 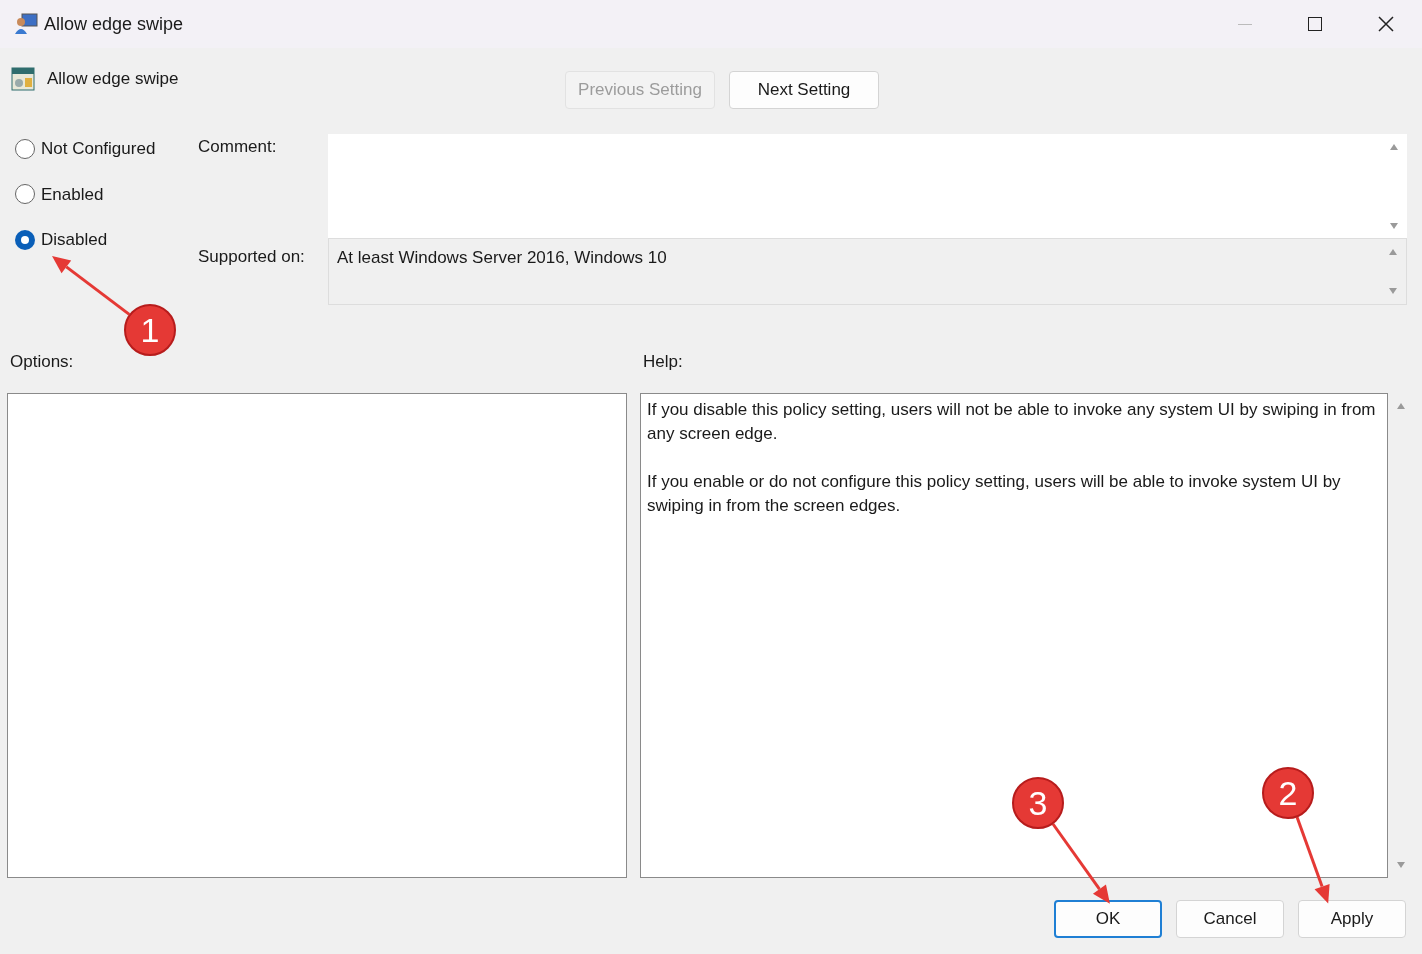 What do you see at coordinates (1230, 919) in the screenshot?
I see `dialog-button: Cancel` at bounding box center [1230, 919].